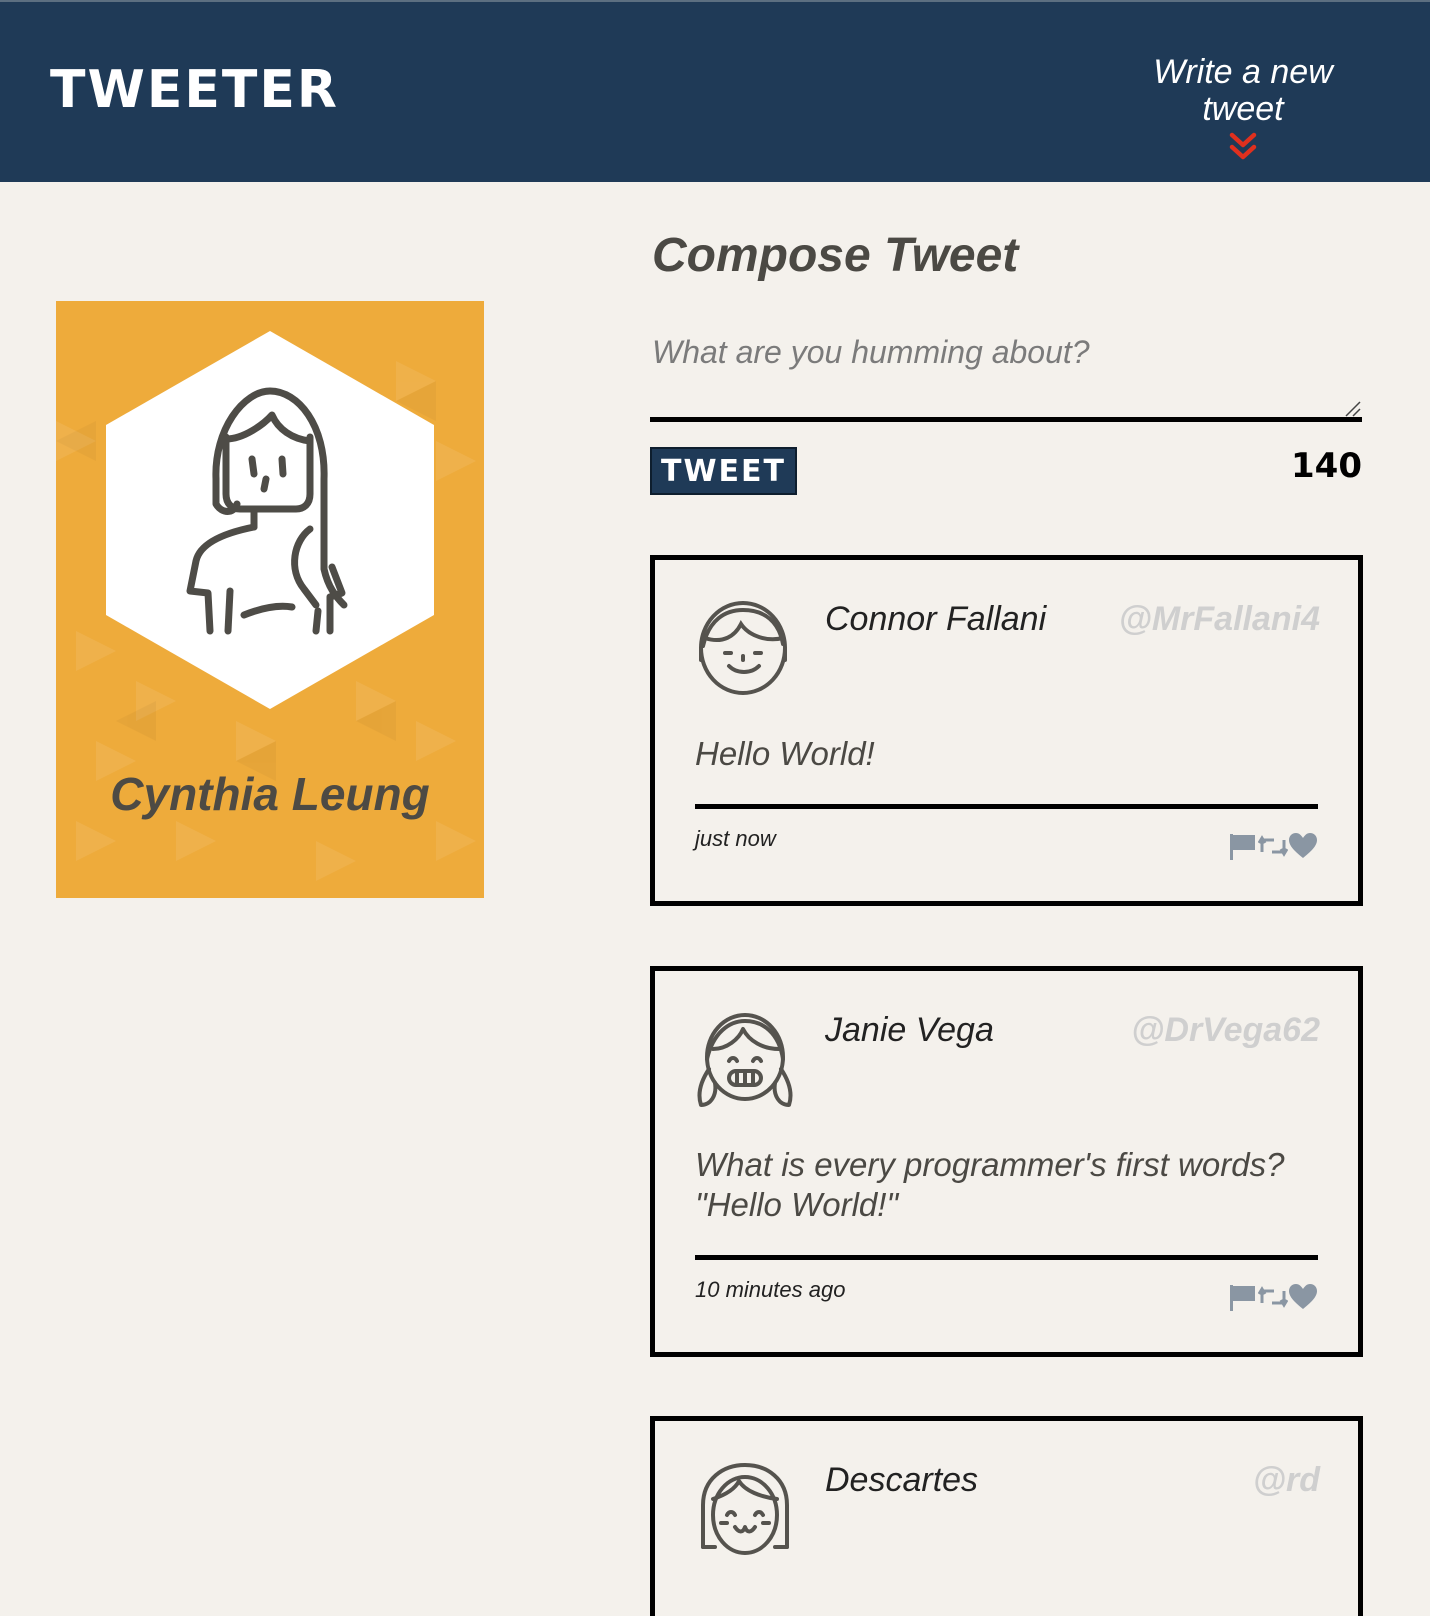  What do you see at coordinates (936, 619) in the screenshot?
I see `tweet-author-name: Connor Fallani` at bounding box center [936, 619].